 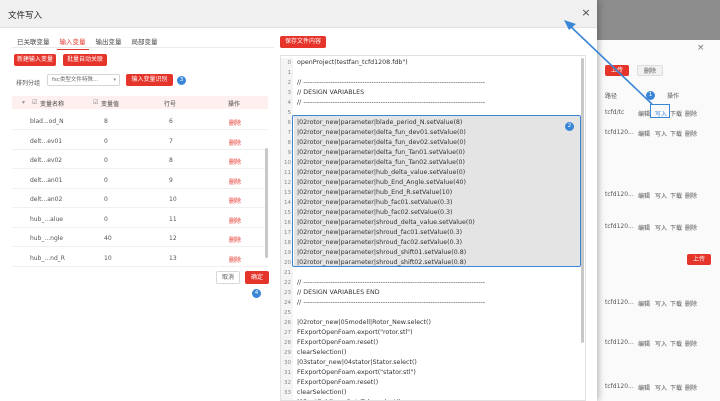 I want to click on modal-title: 文件写入, so click(x=25, y=16).